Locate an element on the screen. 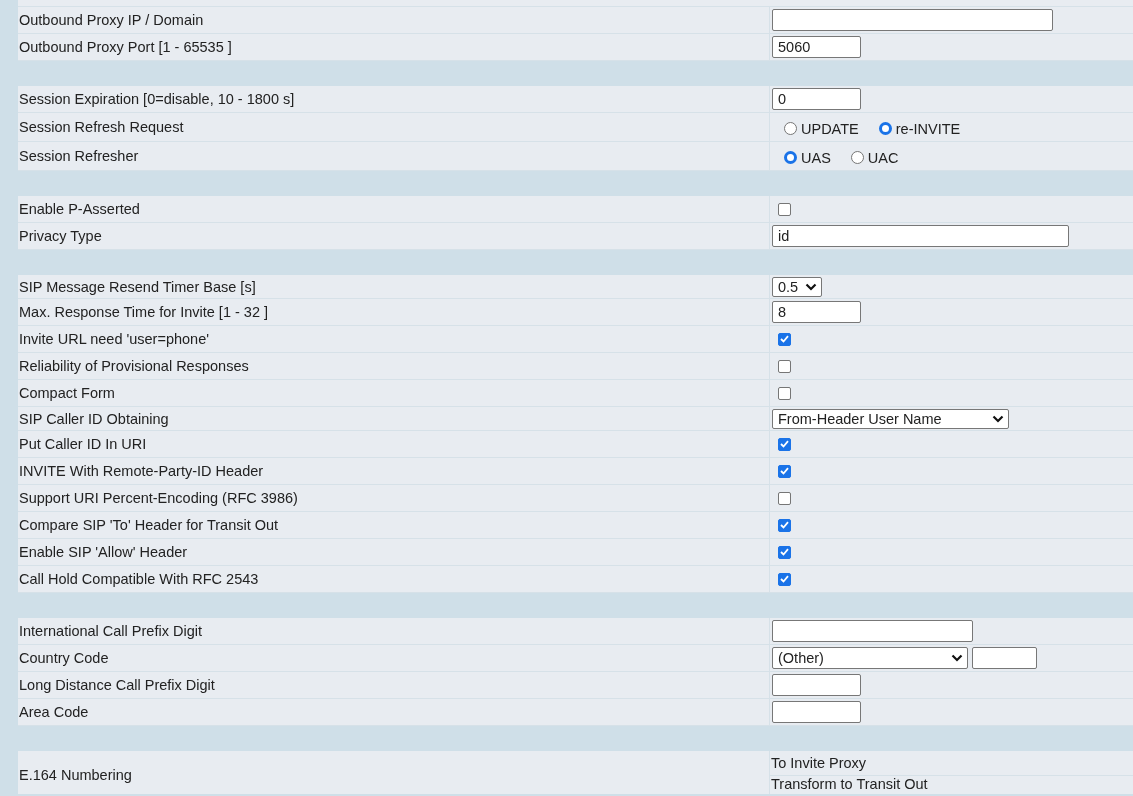 This screenshot has height=796, width=1133. setting-label: Support URI Percent-Encoding (RFC 3986) is located at coordinates (158, 498).